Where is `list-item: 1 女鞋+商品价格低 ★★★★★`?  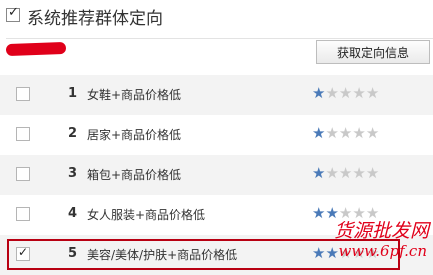
list-item: 1 女鞋+商品价格低 ★★★★★ is located at coordinates (216, 95).